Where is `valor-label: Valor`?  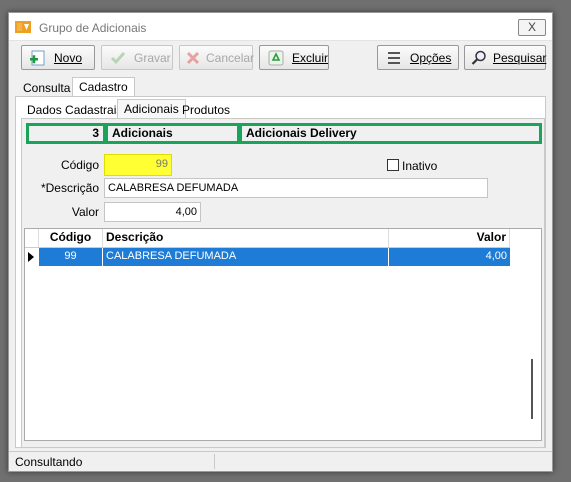
valor-label: Valor is located at coordinates (85, 212).